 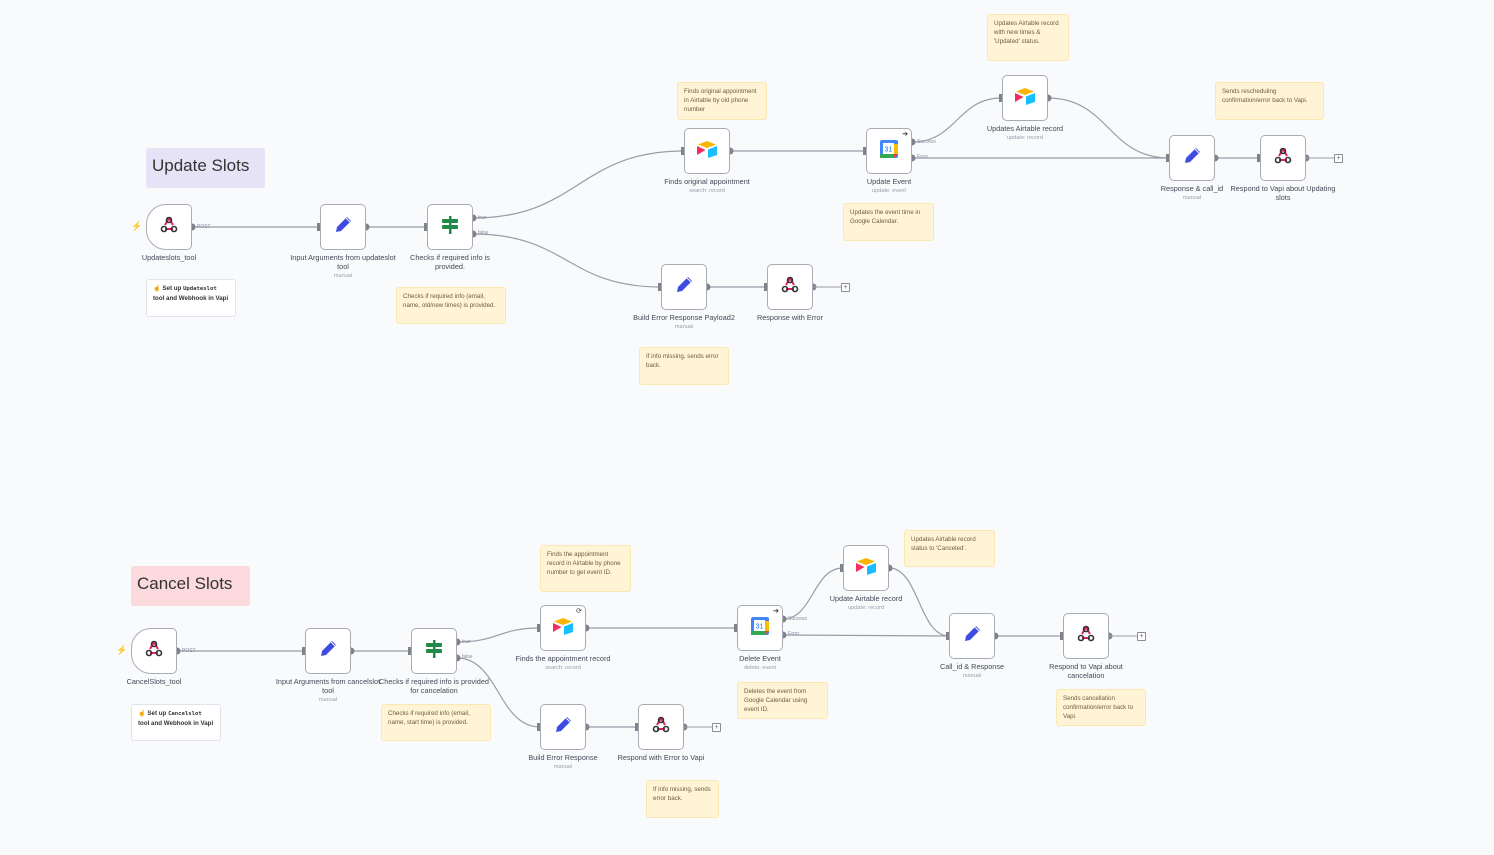 I want to click on port-label: POST, so click(x=189, y=651).